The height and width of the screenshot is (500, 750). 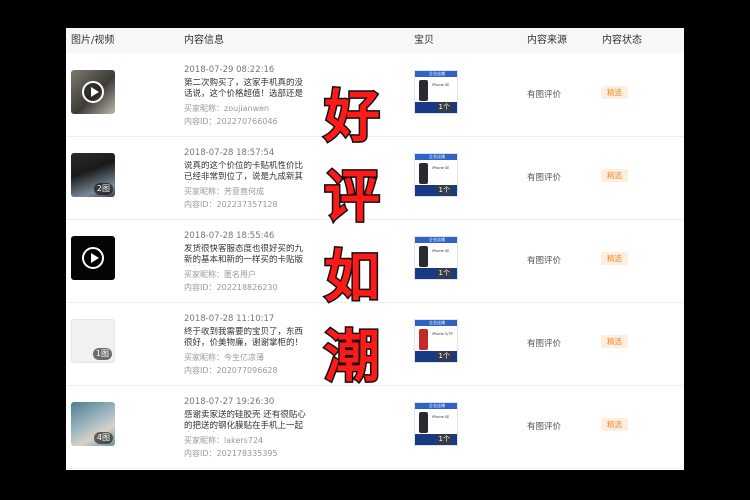 What do you see at coordinates (229, 70) in the screenshot?
I see `review-date: 2018-07-29 08:22:16` at bounding box center [229, 70].